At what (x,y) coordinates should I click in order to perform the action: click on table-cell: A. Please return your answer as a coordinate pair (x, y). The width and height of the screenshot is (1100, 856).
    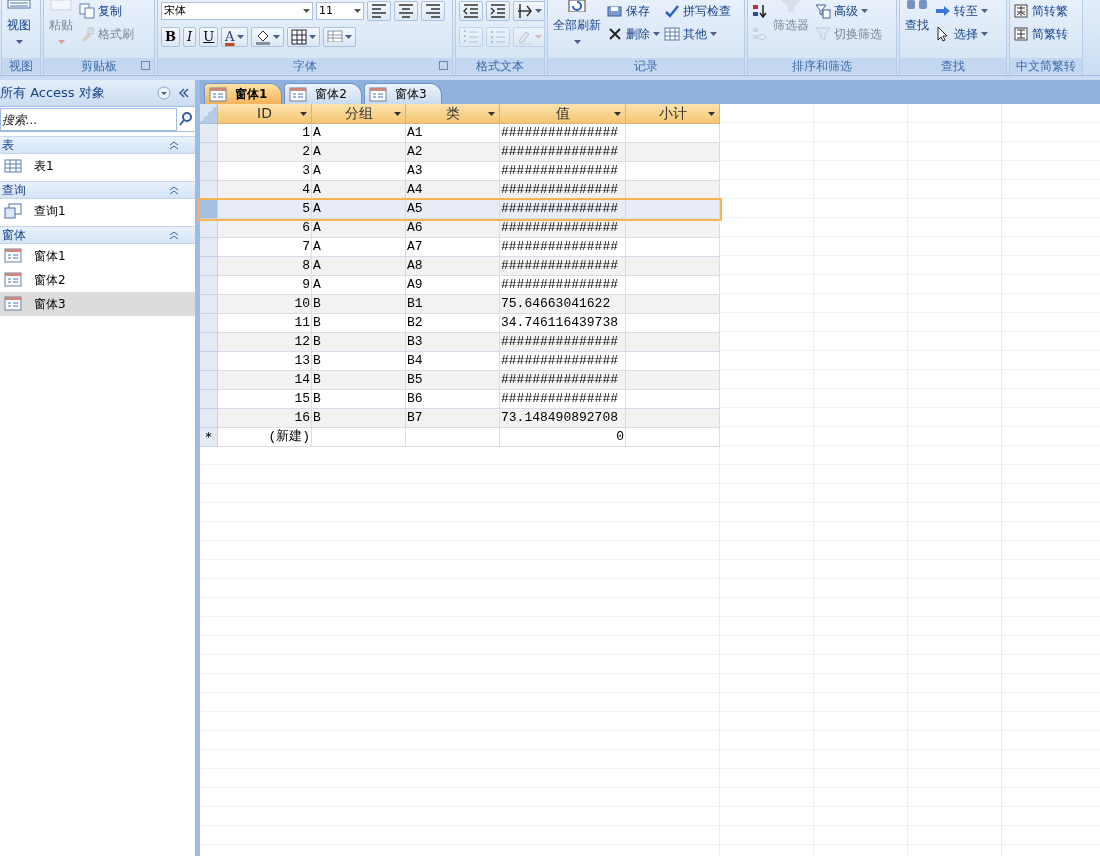
    Looking at the image, I should click on (359, 209).